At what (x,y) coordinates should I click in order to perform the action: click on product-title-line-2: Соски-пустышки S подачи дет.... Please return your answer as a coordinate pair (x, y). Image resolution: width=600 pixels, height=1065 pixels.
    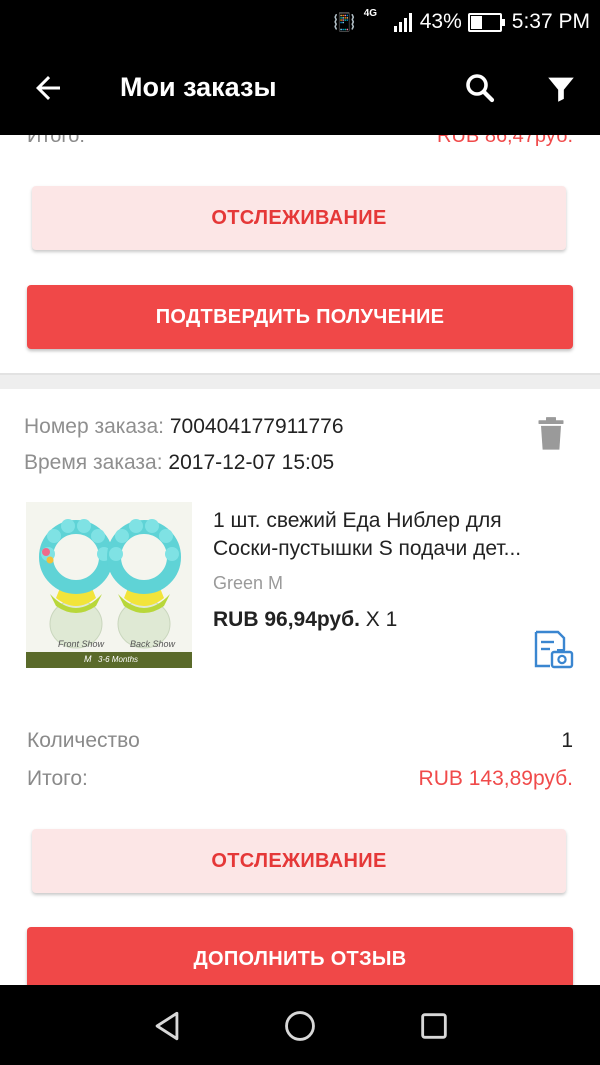
    Looking at the image, I should click on (367, 548).